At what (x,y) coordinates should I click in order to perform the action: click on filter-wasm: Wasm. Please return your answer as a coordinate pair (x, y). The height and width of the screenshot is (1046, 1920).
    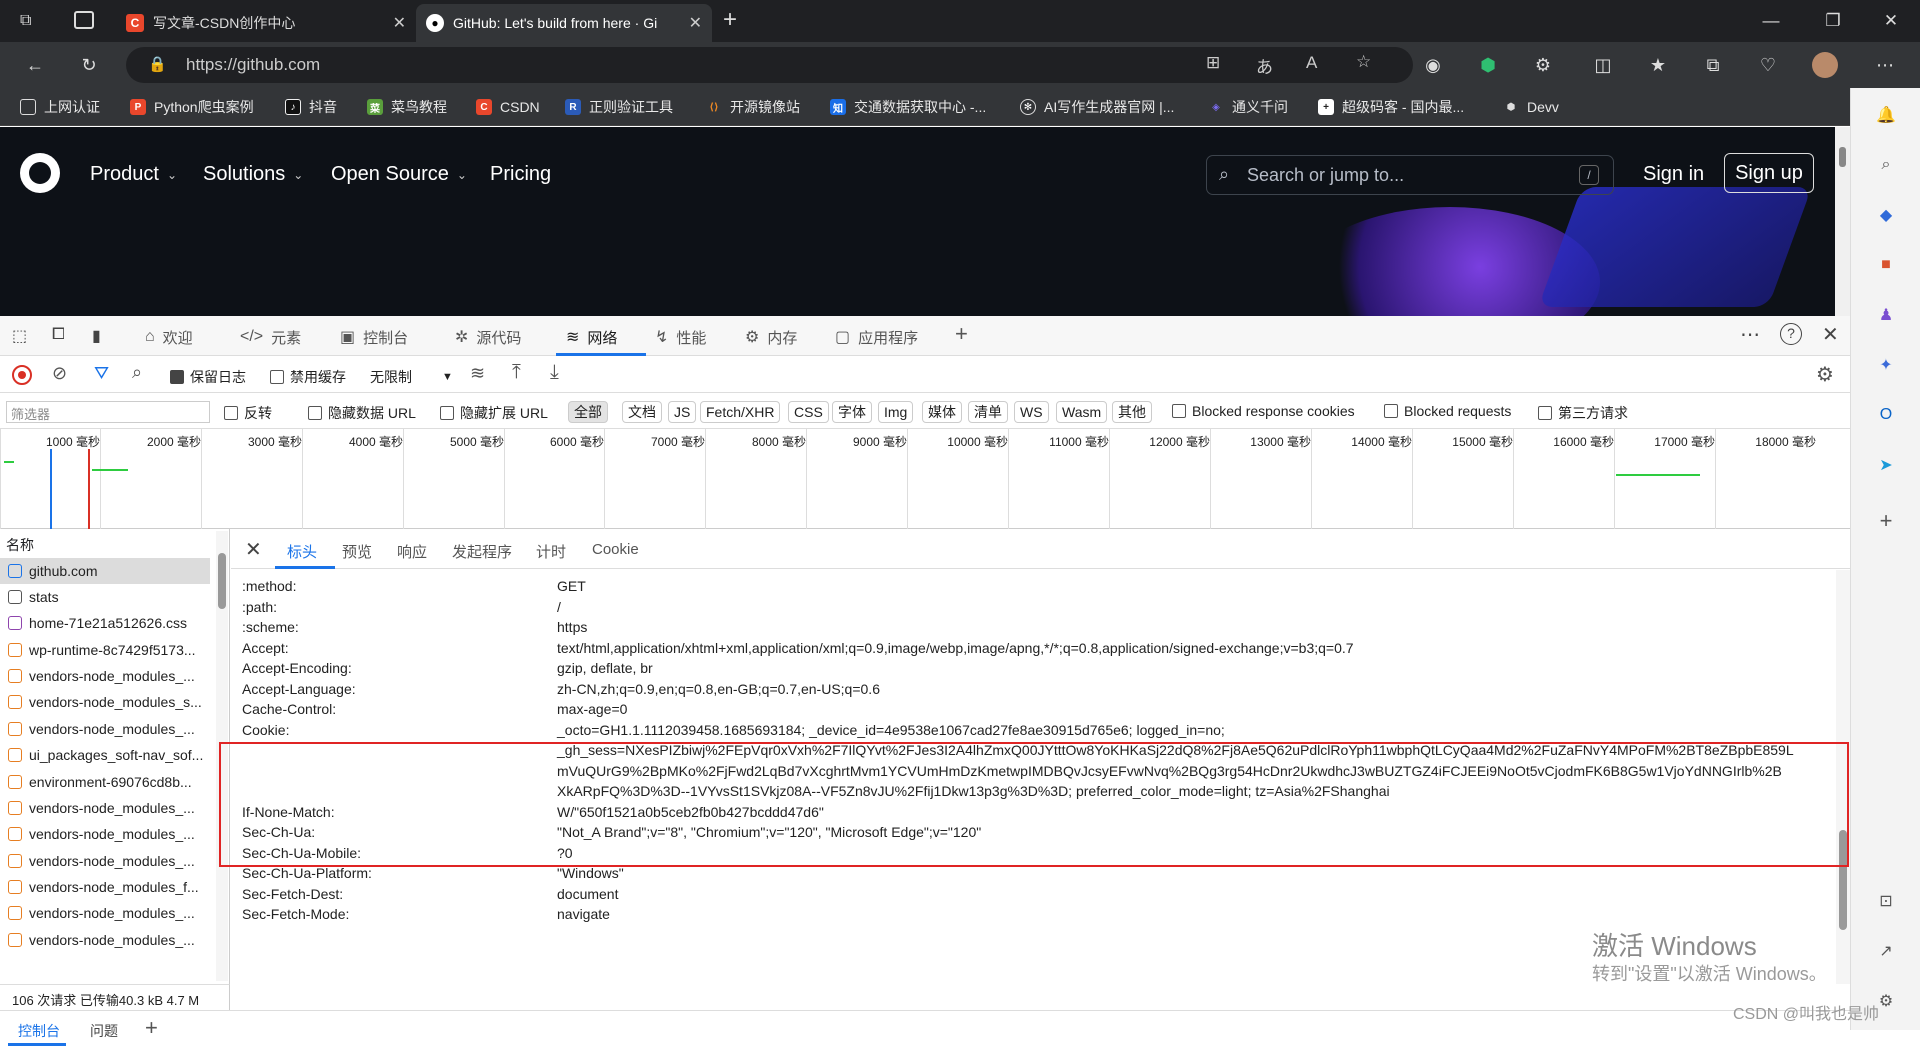
    Looking at the image, I should click on (1082, 412).